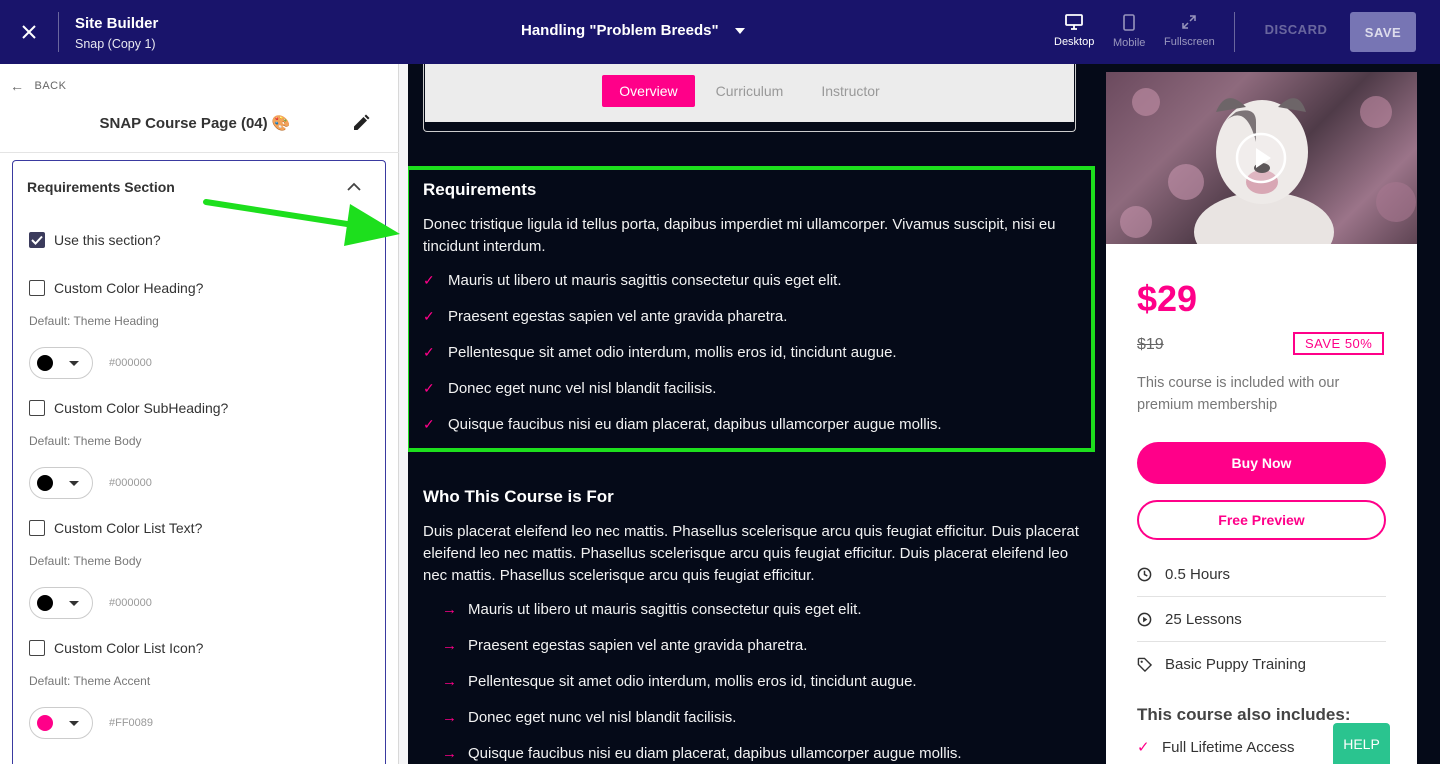 The image size is (1440, 764). I want to click on desktop-icon, so click(1074, 22).